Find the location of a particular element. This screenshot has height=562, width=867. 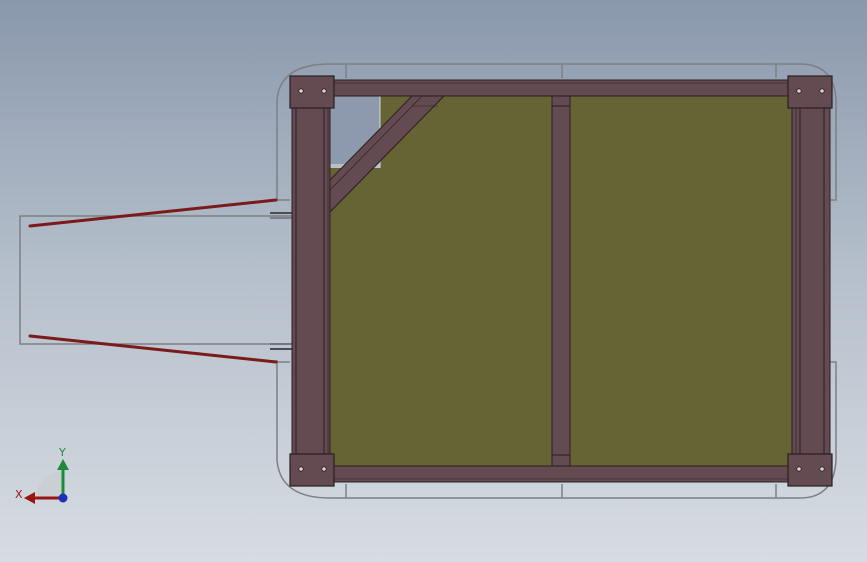

corner-plate-bottom-left is located at coordinates (312, 470).